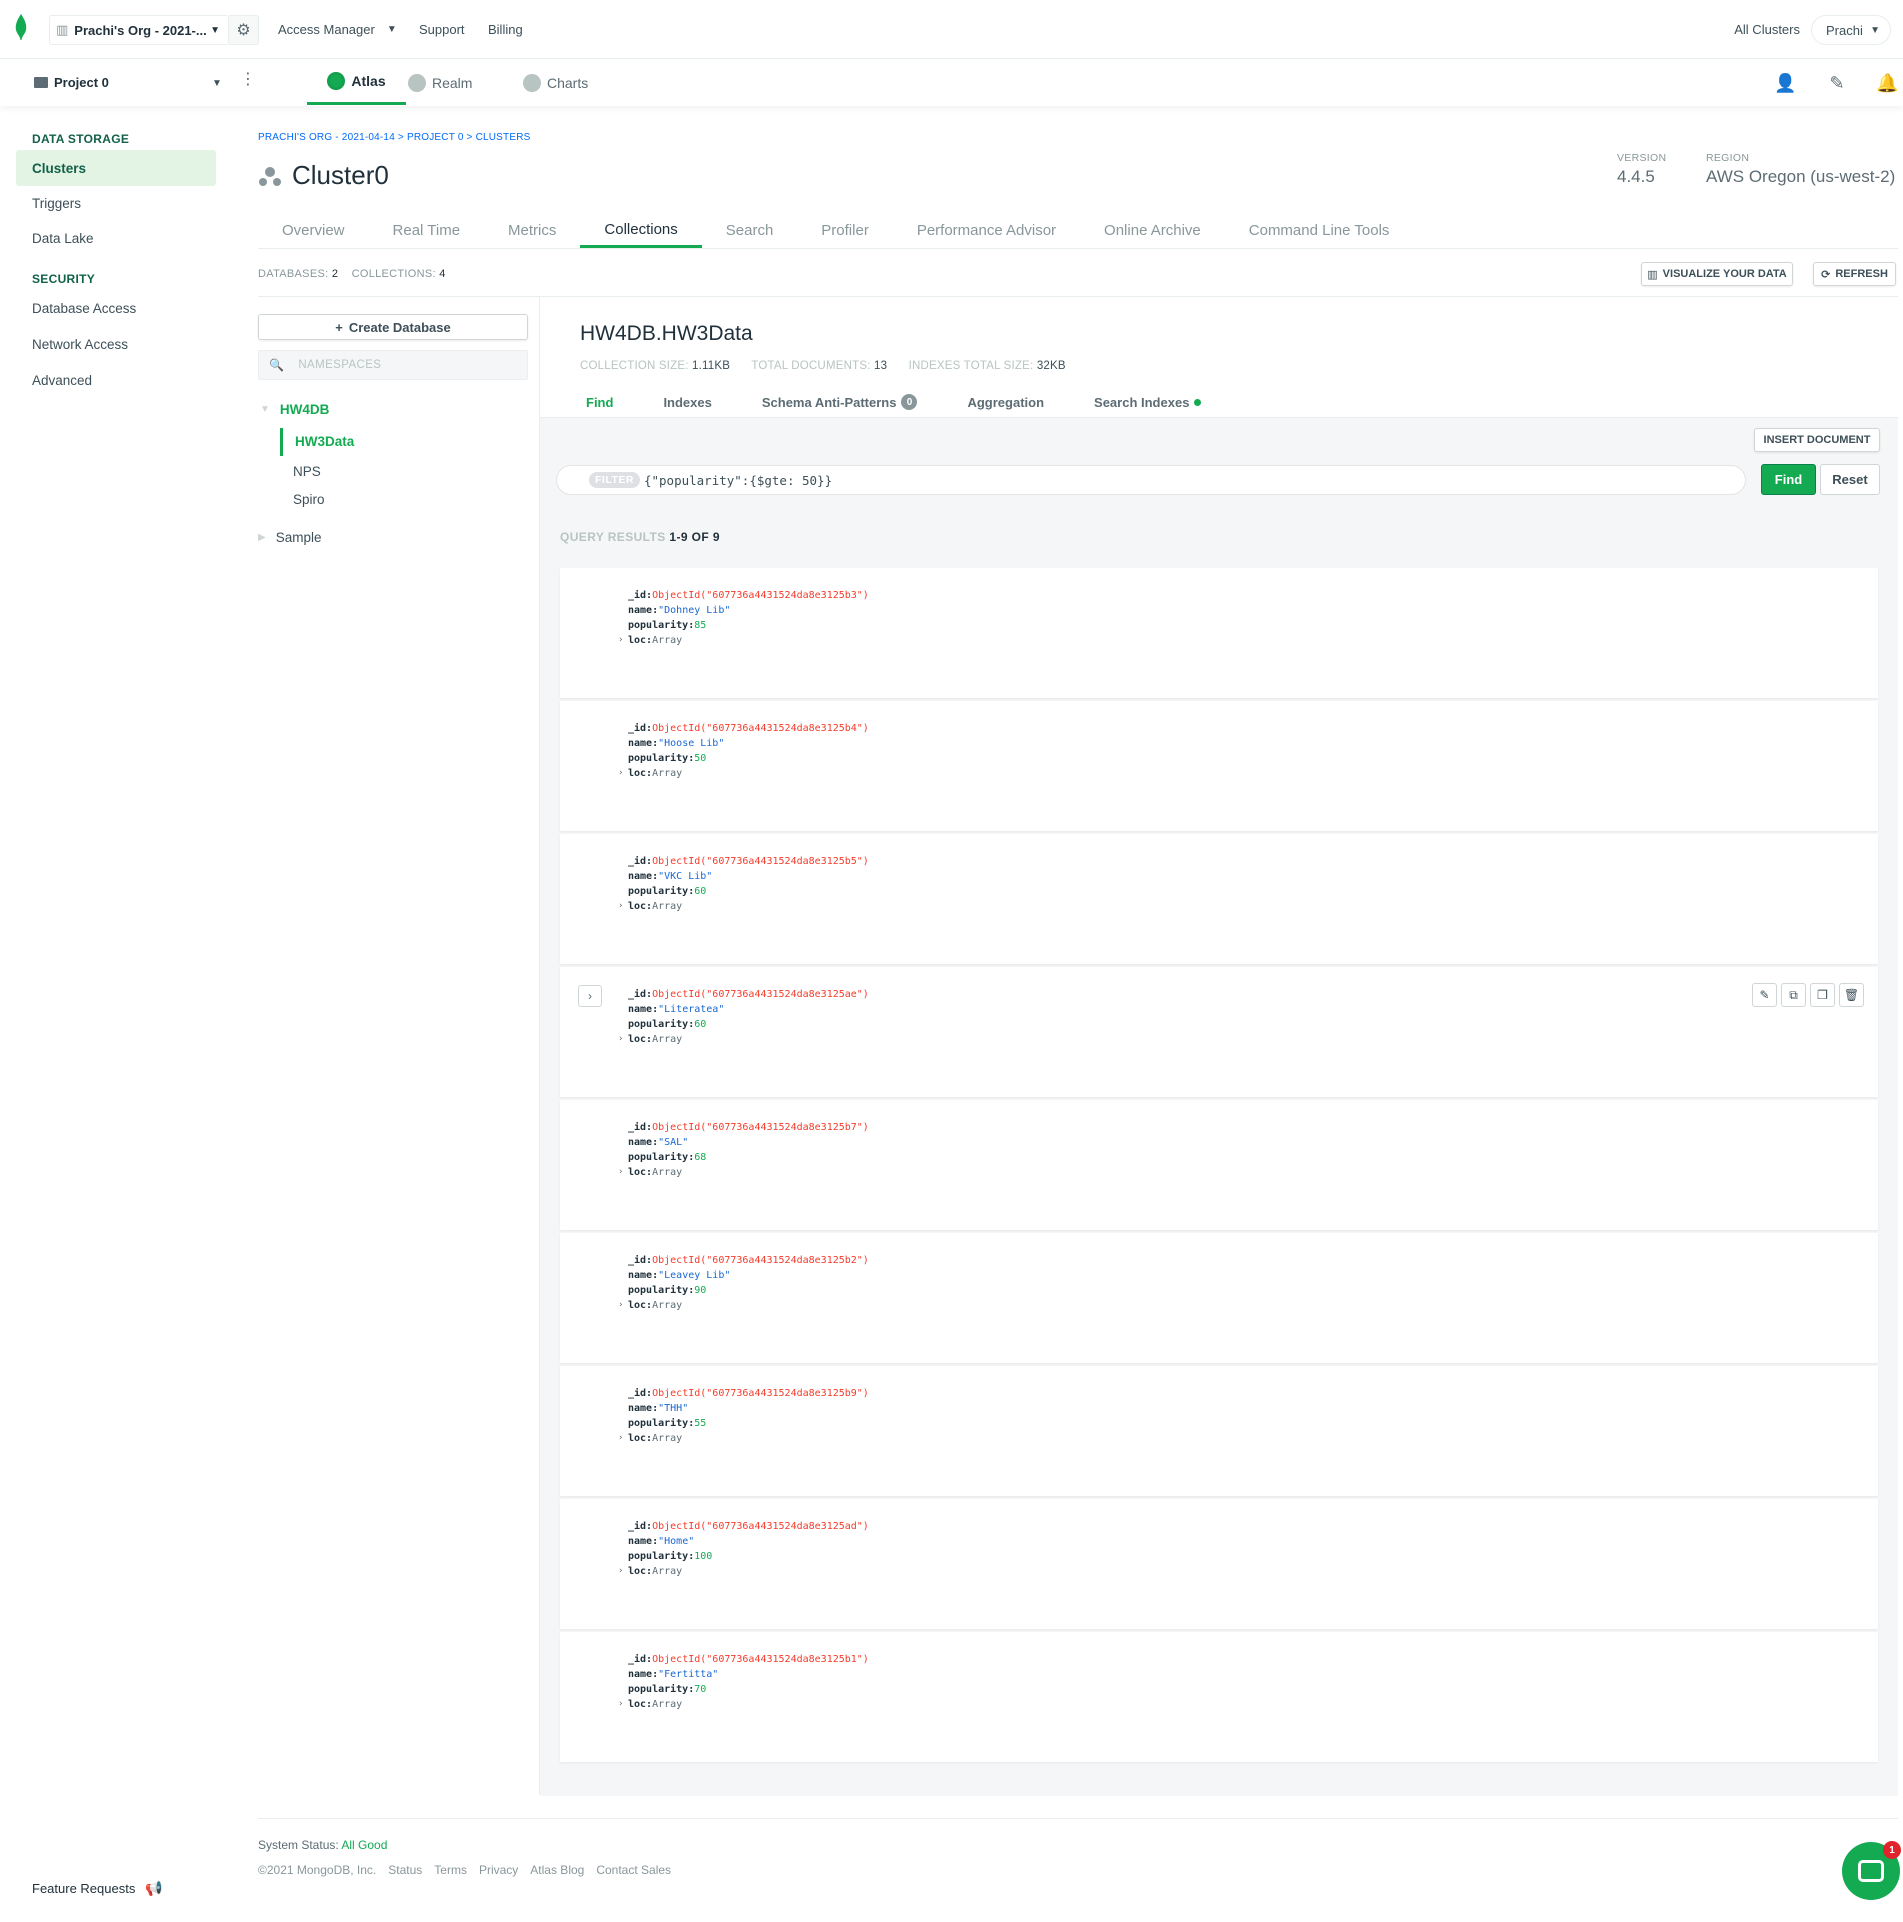 The width and height of the screenshot is (1903, 1922). What do you see at coordinates (532, 230) in the screenshot?
I see `tab-metrics: Metrics` at bounding box center [532, 230].